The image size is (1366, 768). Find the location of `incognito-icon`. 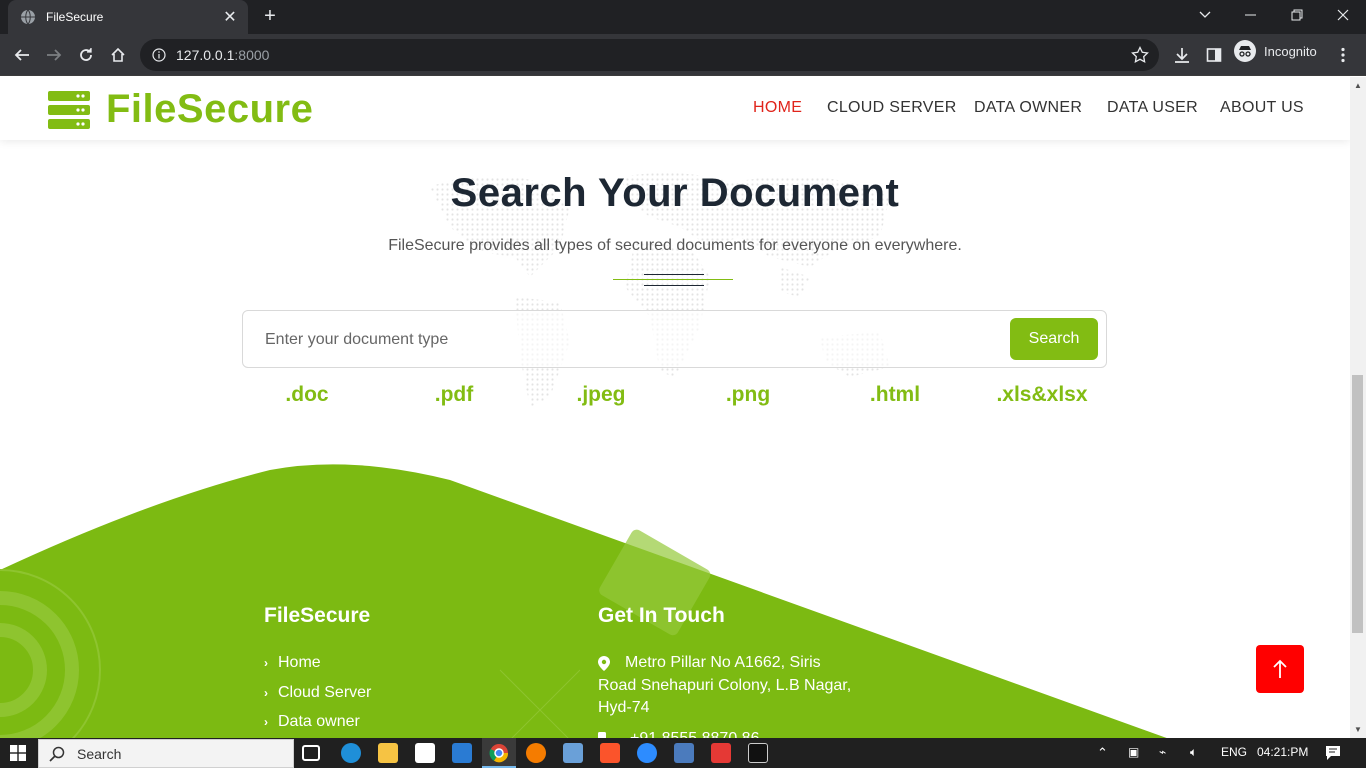

incognito-icon is located at coordinates (1245, 51).